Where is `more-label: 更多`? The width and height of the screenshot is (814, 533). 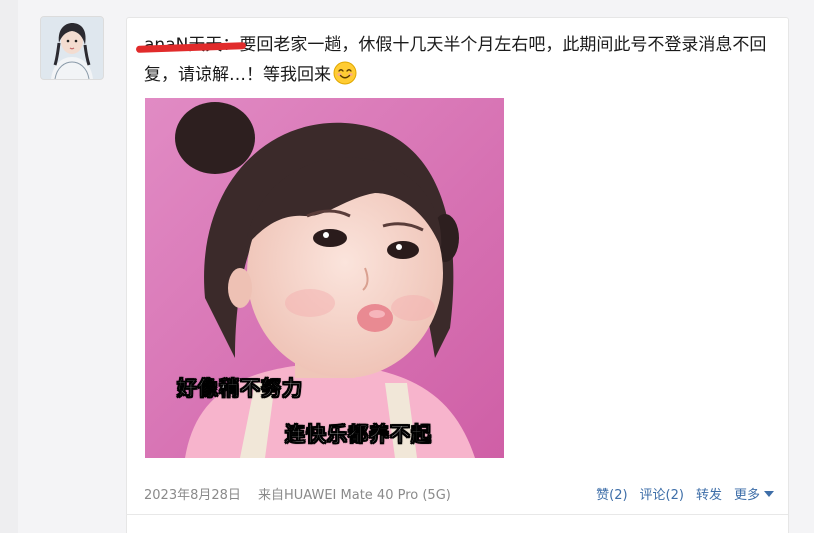 more-label: 更多 is located at coordinates (747, 495).